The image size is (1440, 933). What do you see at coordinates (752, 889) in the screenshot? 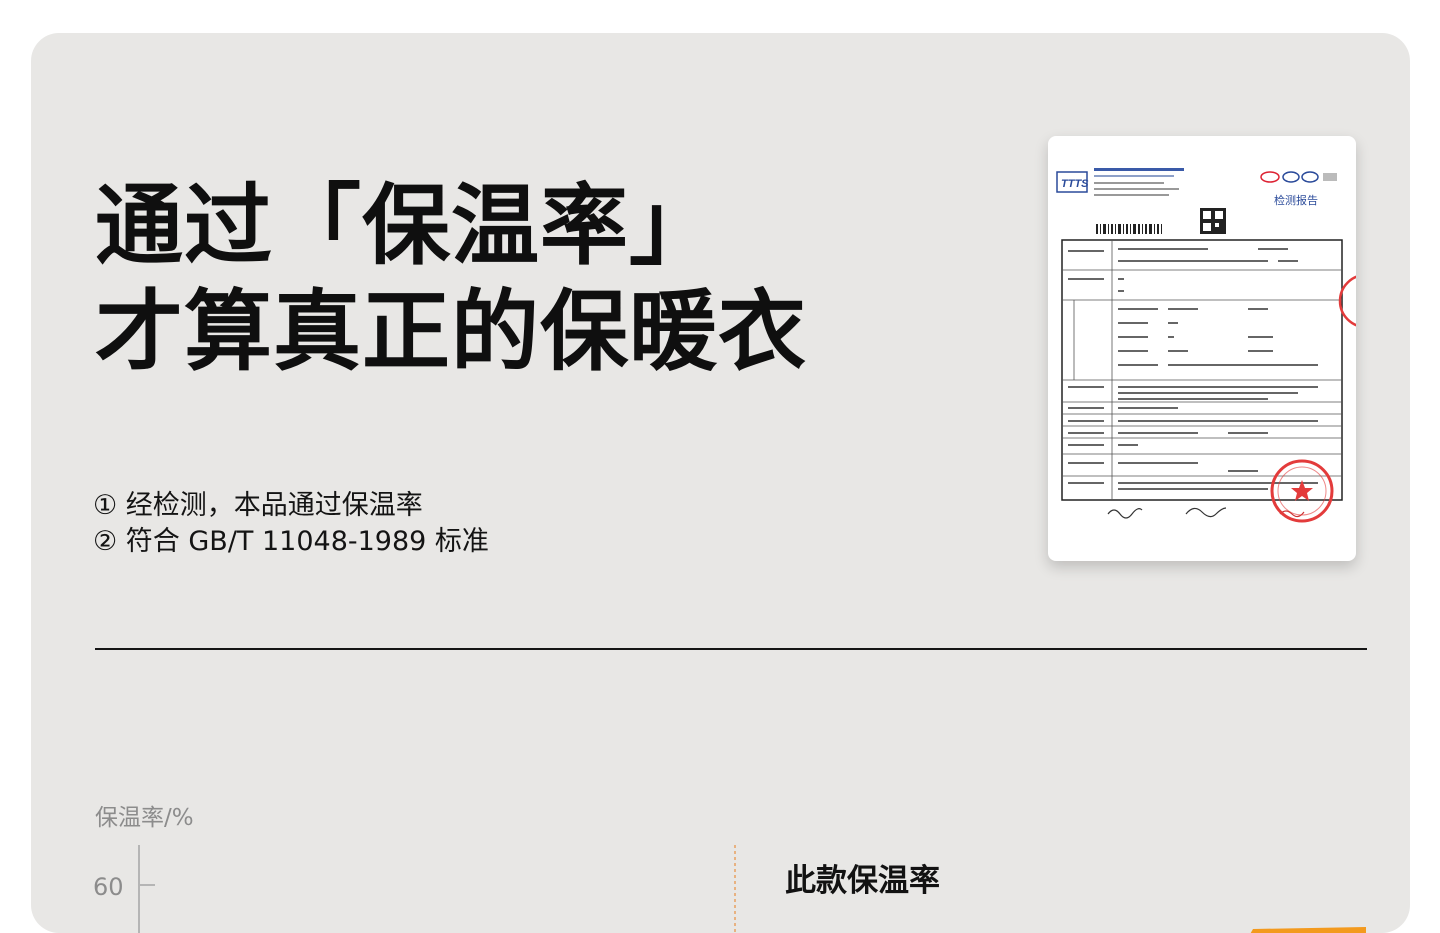
I see `chart-area` at bounding box center [752, 889].